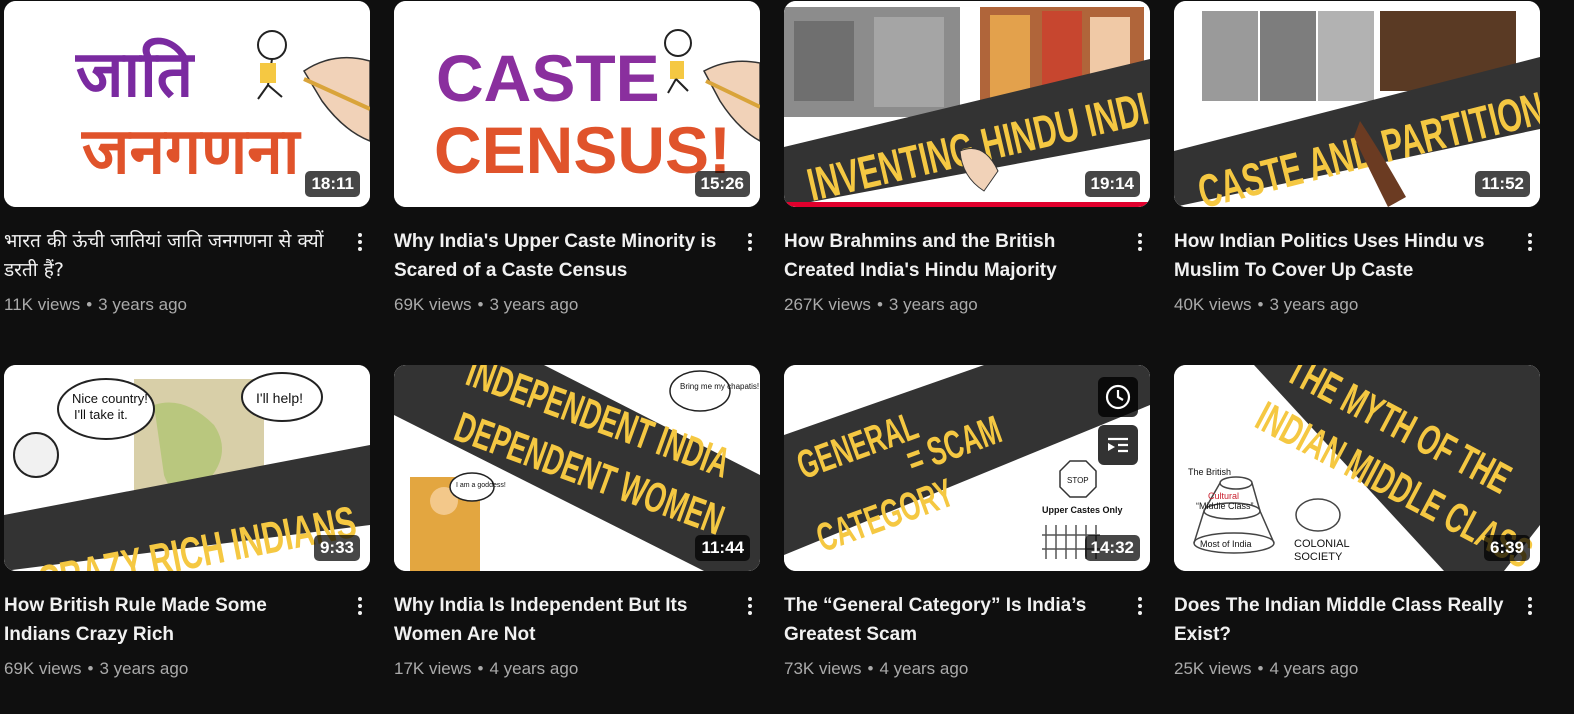 The image size is (1574, 714). I want to click on duration-badge: 15:26, so click(722, 184).